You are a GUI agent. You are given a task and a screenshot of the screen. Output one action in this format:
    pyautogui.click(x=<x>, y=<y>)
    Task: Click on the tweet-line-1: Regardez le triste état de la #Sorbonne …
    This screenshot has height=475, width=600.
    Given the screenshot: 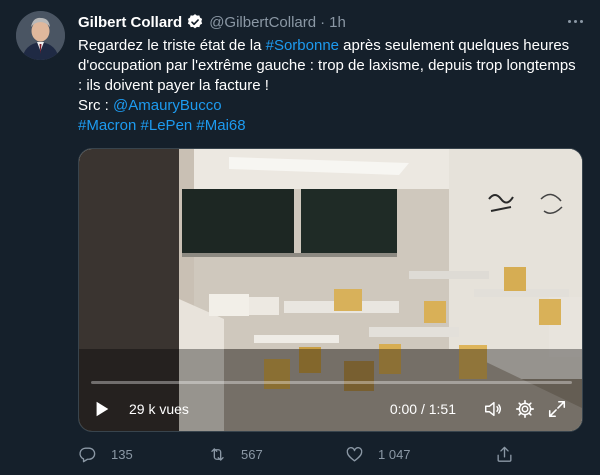 What is the action you would take?
    pyautogui.click(x=331, y=46)
    